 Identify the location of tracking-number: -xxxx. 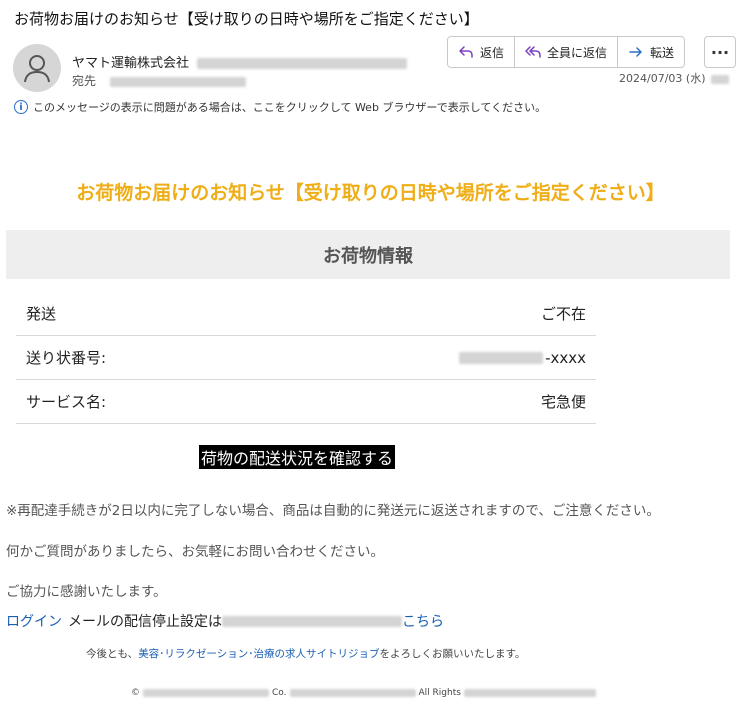
(522, 358).